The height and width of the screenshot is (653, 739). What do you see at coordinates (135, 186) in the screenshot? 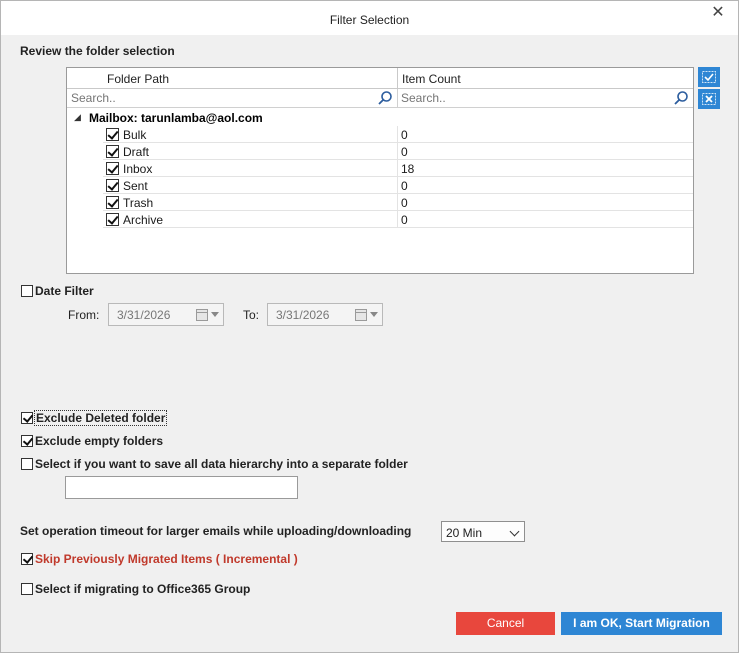
I see `folder-name: Sent` at bounding box center [135, 186].